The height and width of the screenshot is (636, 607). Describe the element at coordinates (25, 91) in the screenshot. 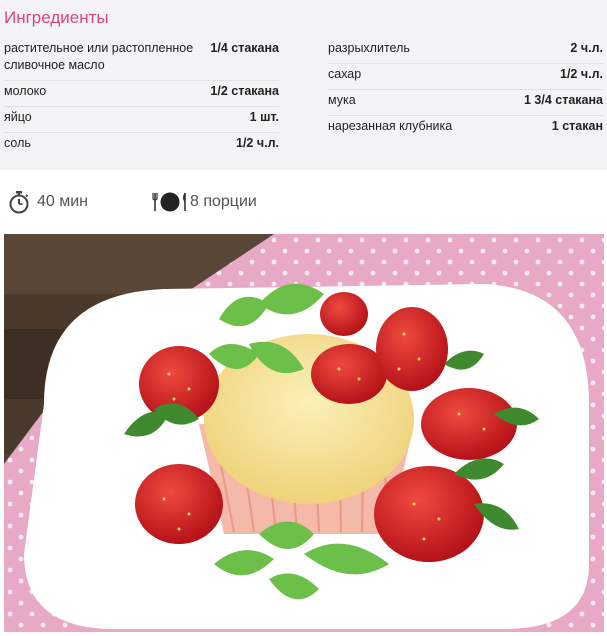

I see `ingredient-name: молоко` at that location.